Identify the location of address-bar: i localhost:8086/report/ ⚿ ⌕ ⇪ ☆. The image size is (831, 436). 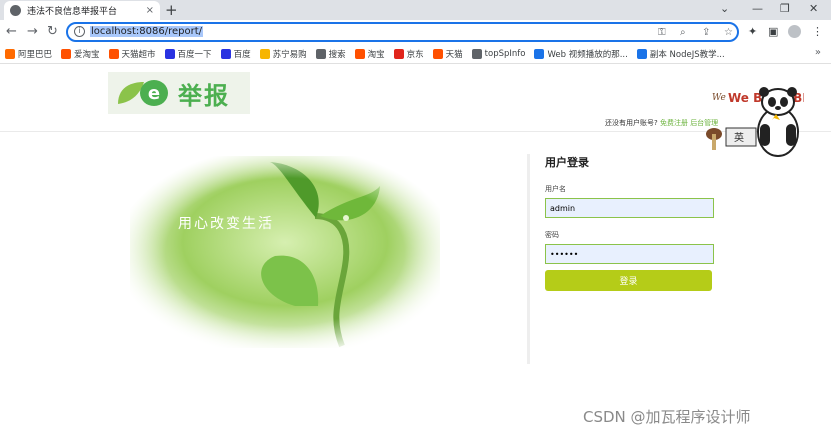
(402, 32).